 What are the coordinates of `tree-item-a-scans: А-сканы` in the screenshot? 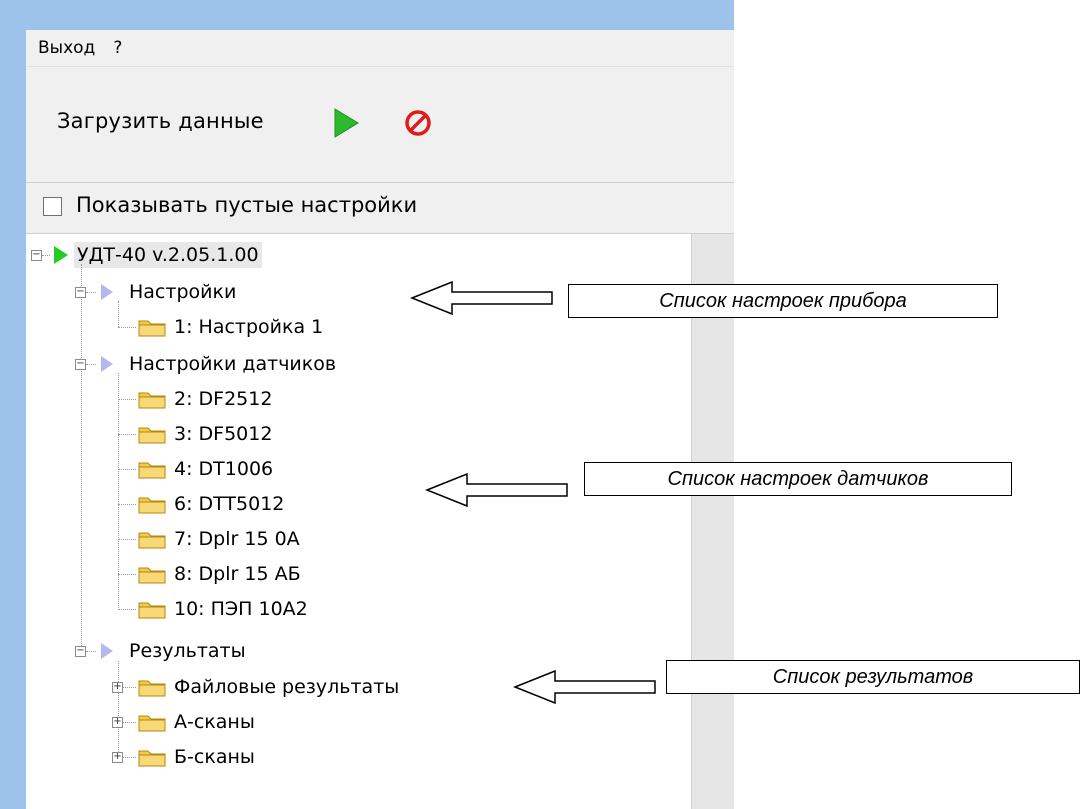 It's located at (197, 722).